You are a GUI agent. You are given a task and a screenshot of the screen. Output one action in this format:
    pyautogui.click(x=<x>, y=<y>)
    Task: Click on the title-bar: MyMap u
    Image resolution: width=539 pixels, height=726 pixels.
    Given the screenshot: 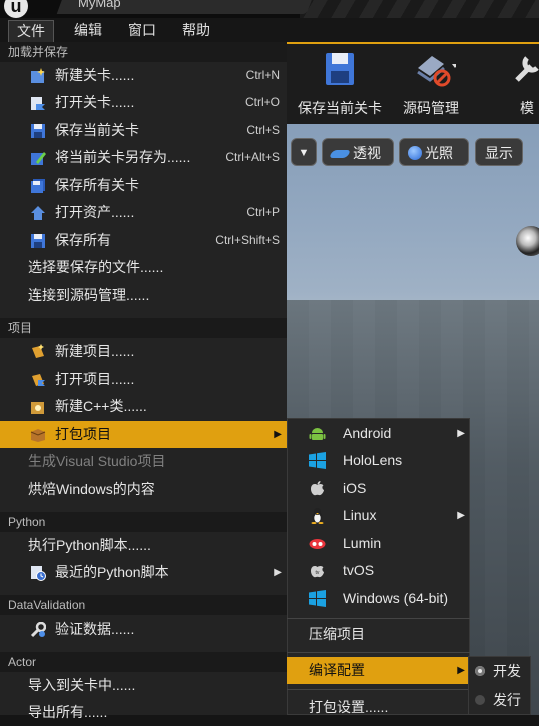 What is the action you would take?
    pyautogui.click(x=269, y=9)
    